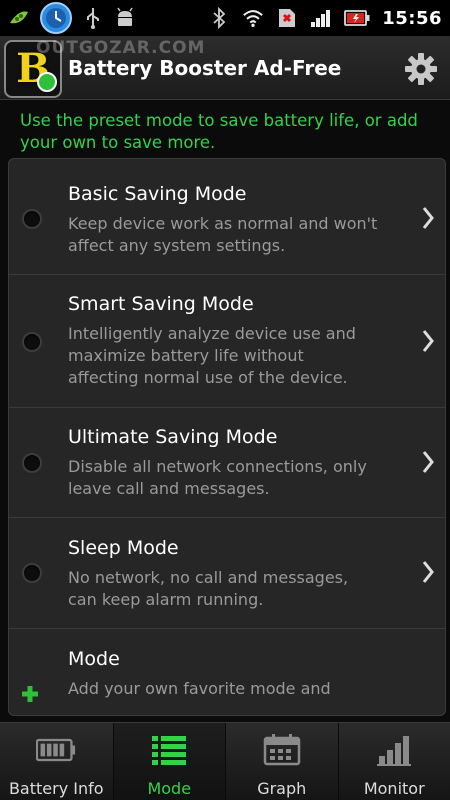  What do you see at coordinates (30, 694) in the screenshot?
I see `plus-icon` at bounding box center [30, 694].